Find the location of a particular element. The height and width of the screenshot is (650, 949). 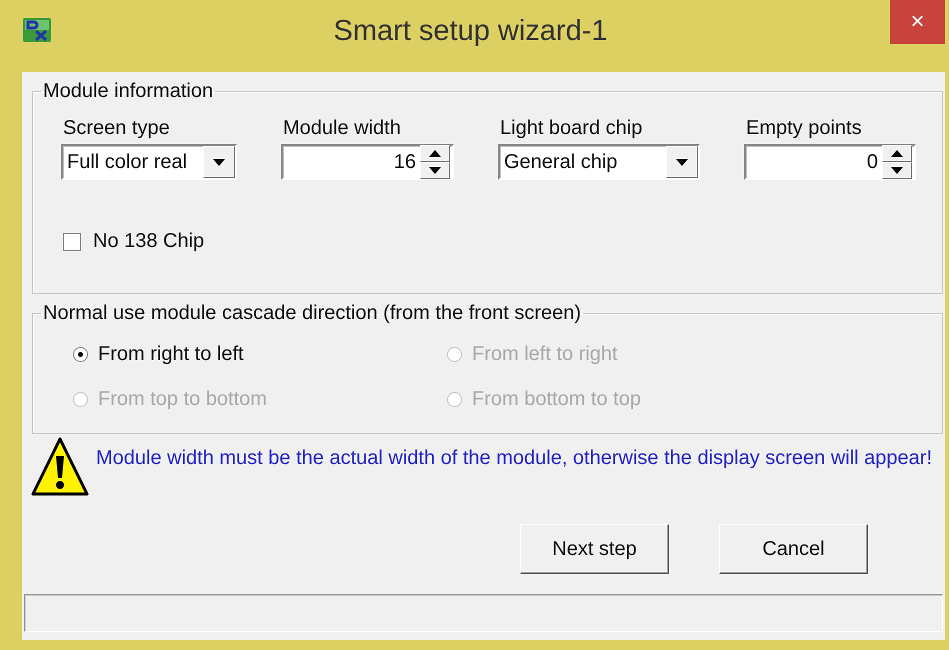

radio-button: From right to left is located at coordinates (260, 354).